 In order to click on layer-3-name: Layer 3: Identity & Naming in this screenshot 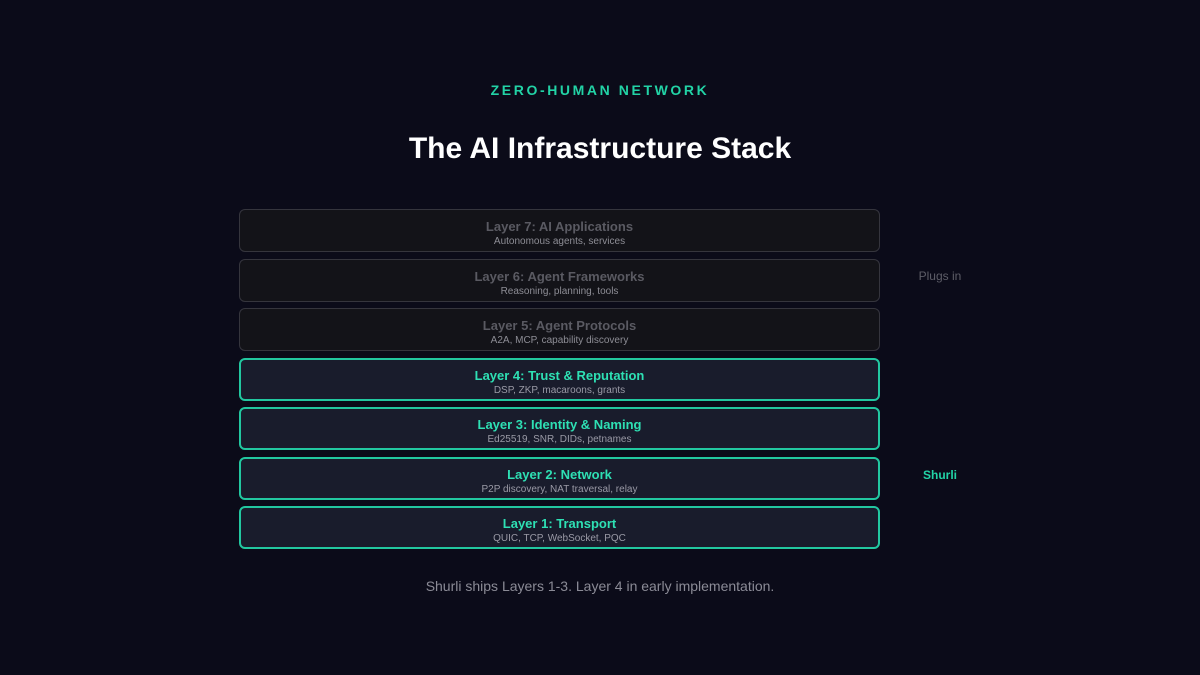, I will do `click(559, 424)`.